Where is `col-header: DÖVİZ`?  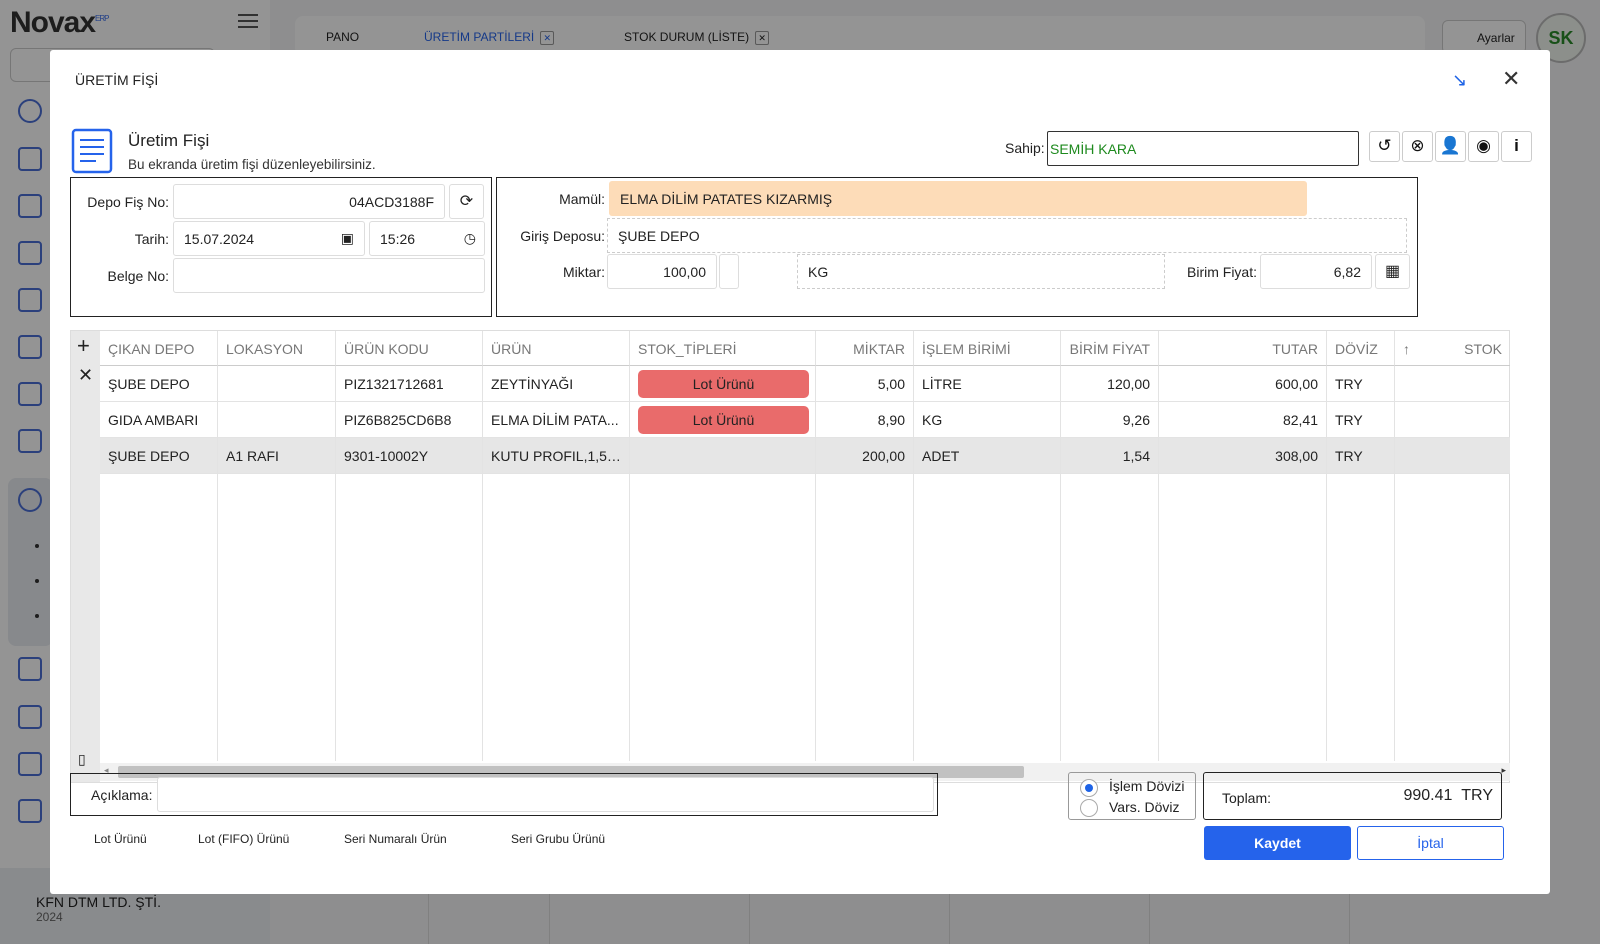 col-header: DÖVİZ is located at coordinates (1361, 348).